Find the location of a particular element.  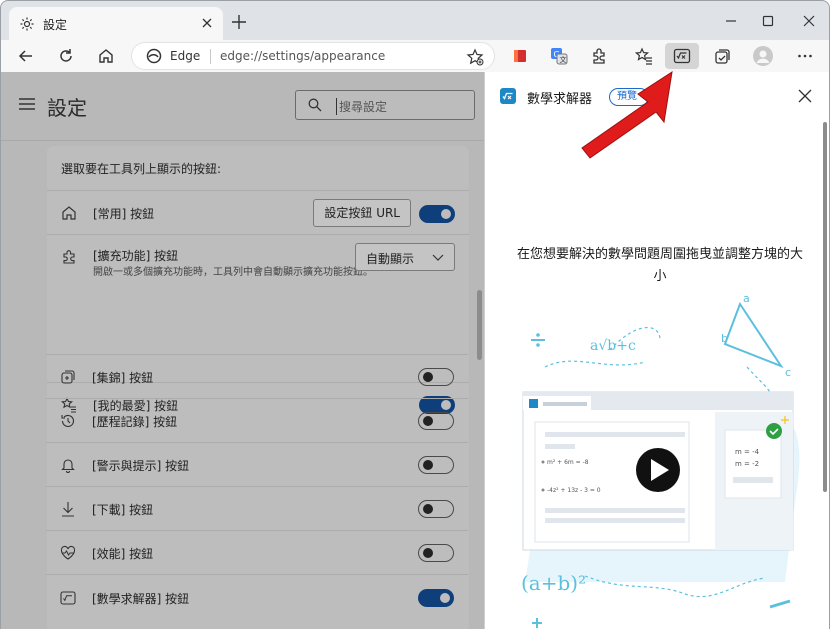

title-bar: 設定 is located at coordinates (415, 20).